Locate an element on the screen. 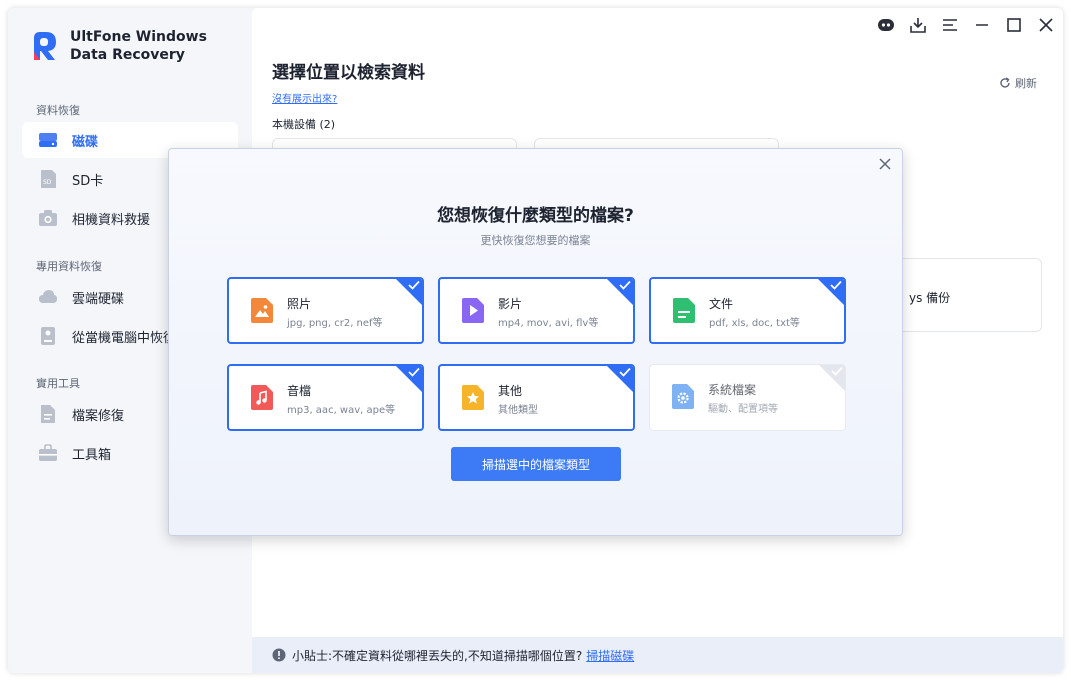 The height and width of the screenshot is (680, 1071). sd-card-icon: SD is located at coordinates (48, 179).